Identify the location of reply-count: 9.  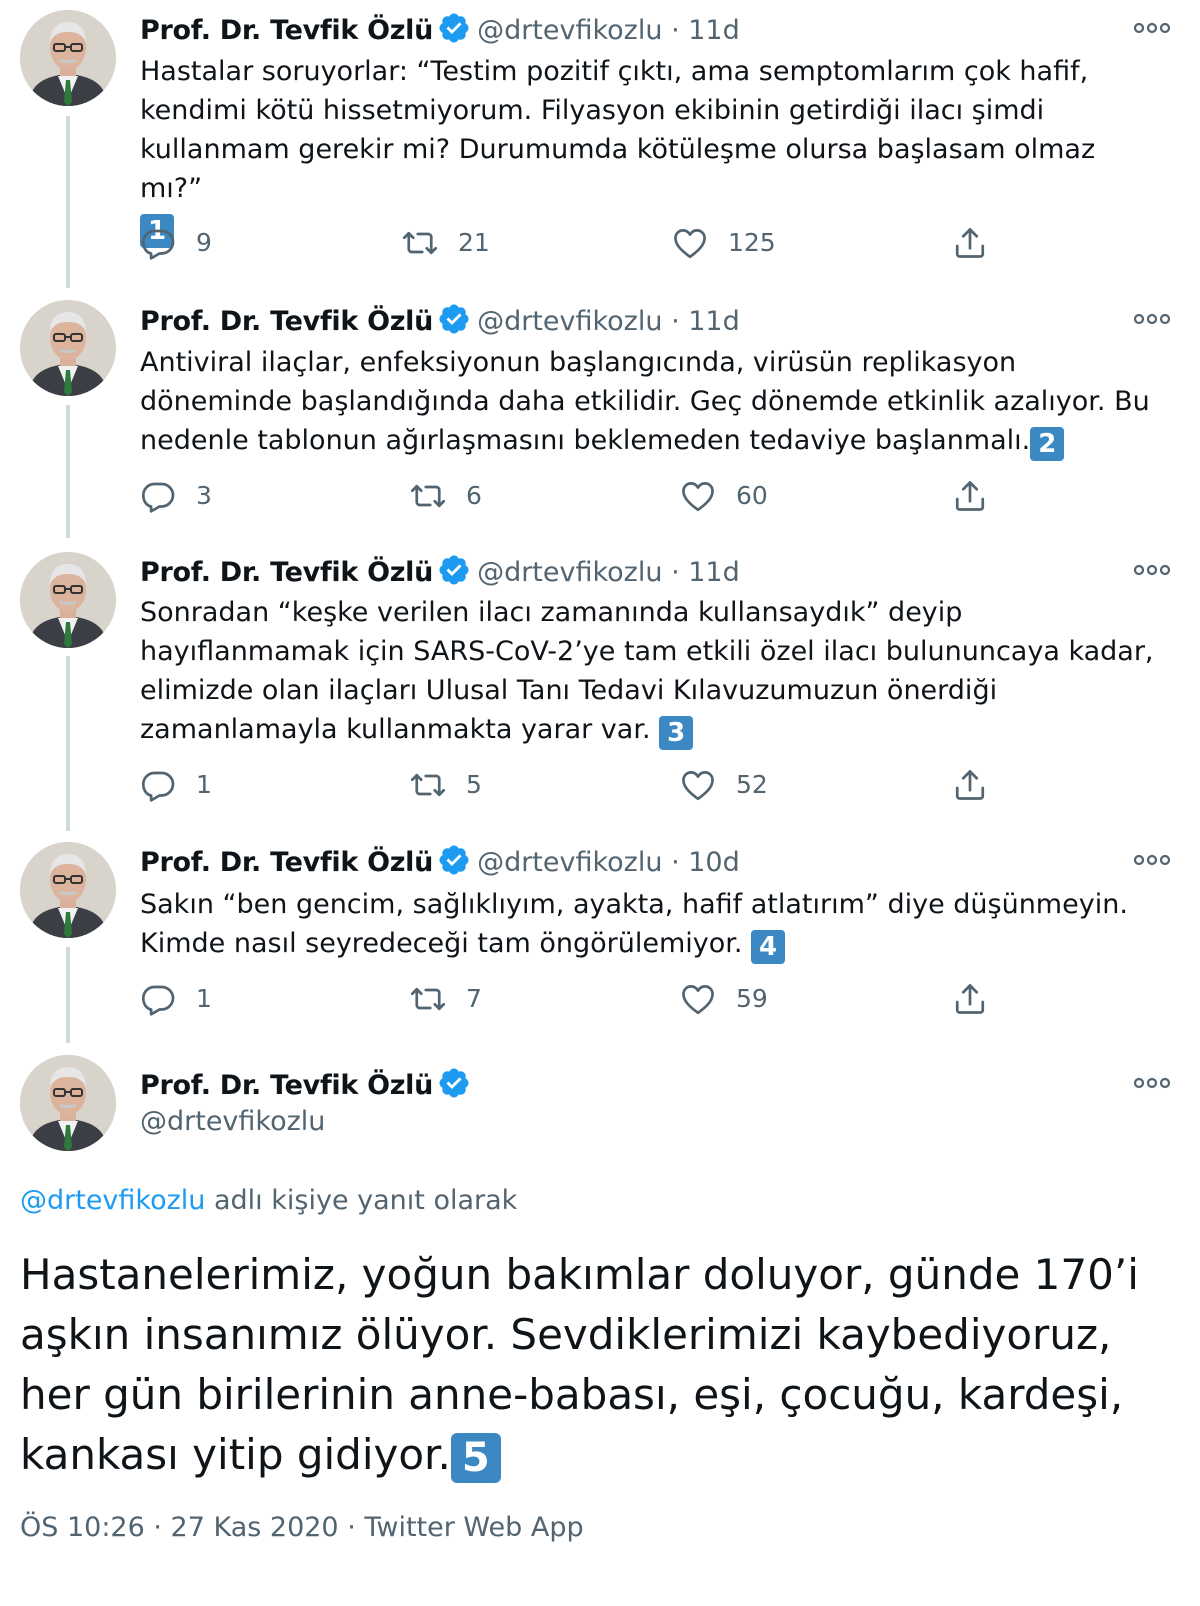
(204, 242).